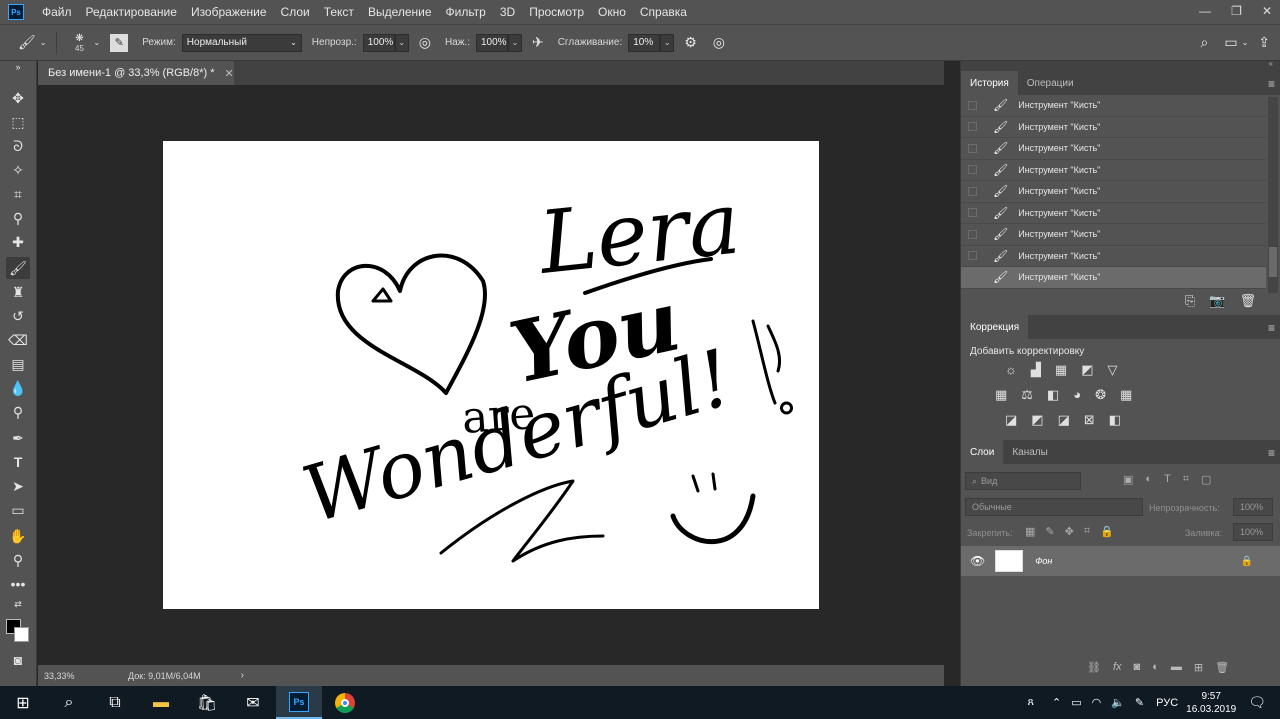 This screenshot has width=1280, height=719. I want to click on flow-dropdown-button: ⌄, so click(514, 42).